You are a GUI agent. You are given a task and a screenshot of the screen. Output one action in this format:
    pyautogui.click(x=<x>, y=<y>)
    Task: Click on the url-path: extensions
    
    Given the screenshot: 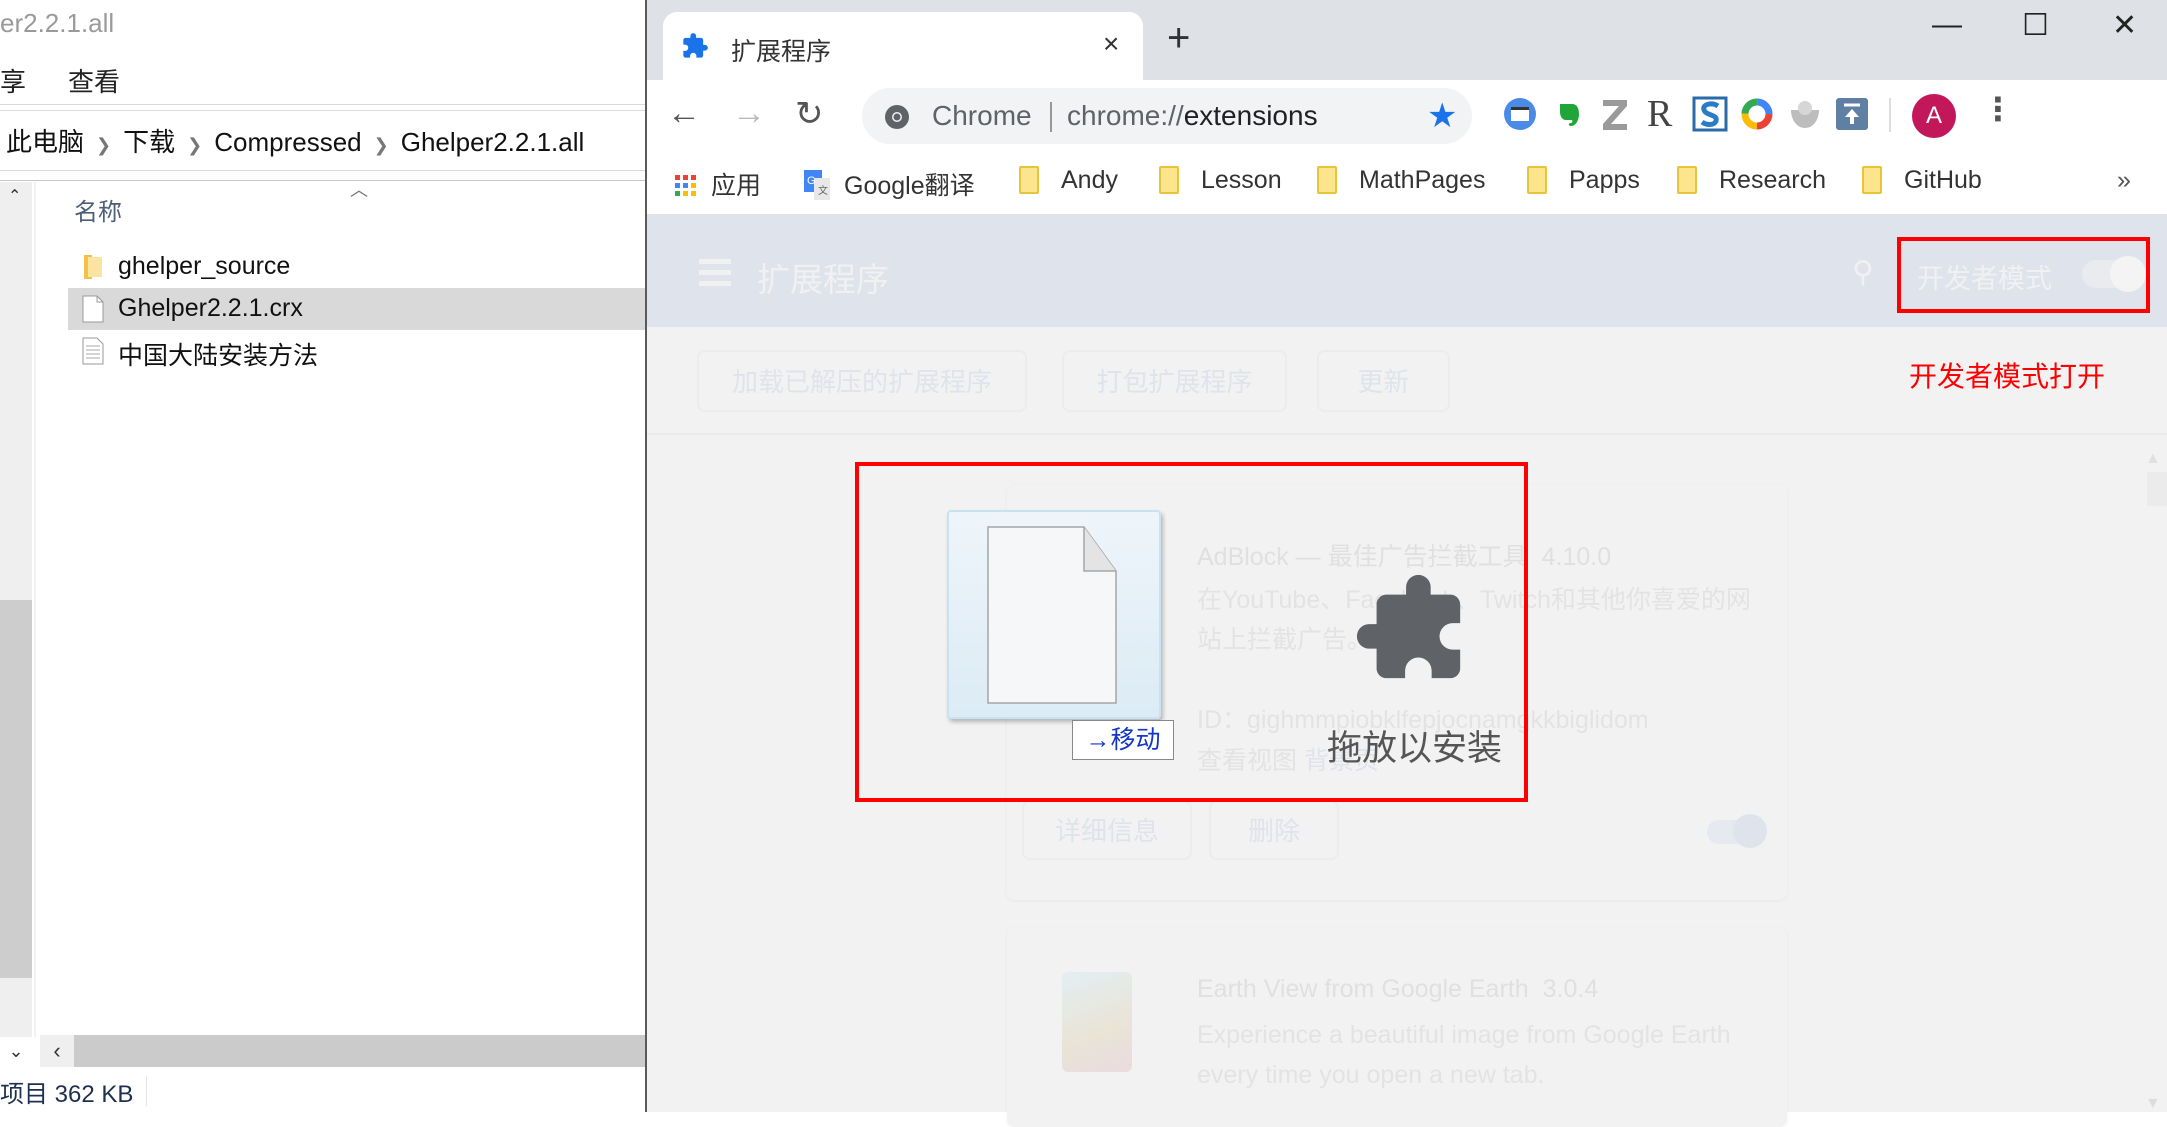 What is the action you would take?
    pyautogui.click(x=1250, y=115)
    